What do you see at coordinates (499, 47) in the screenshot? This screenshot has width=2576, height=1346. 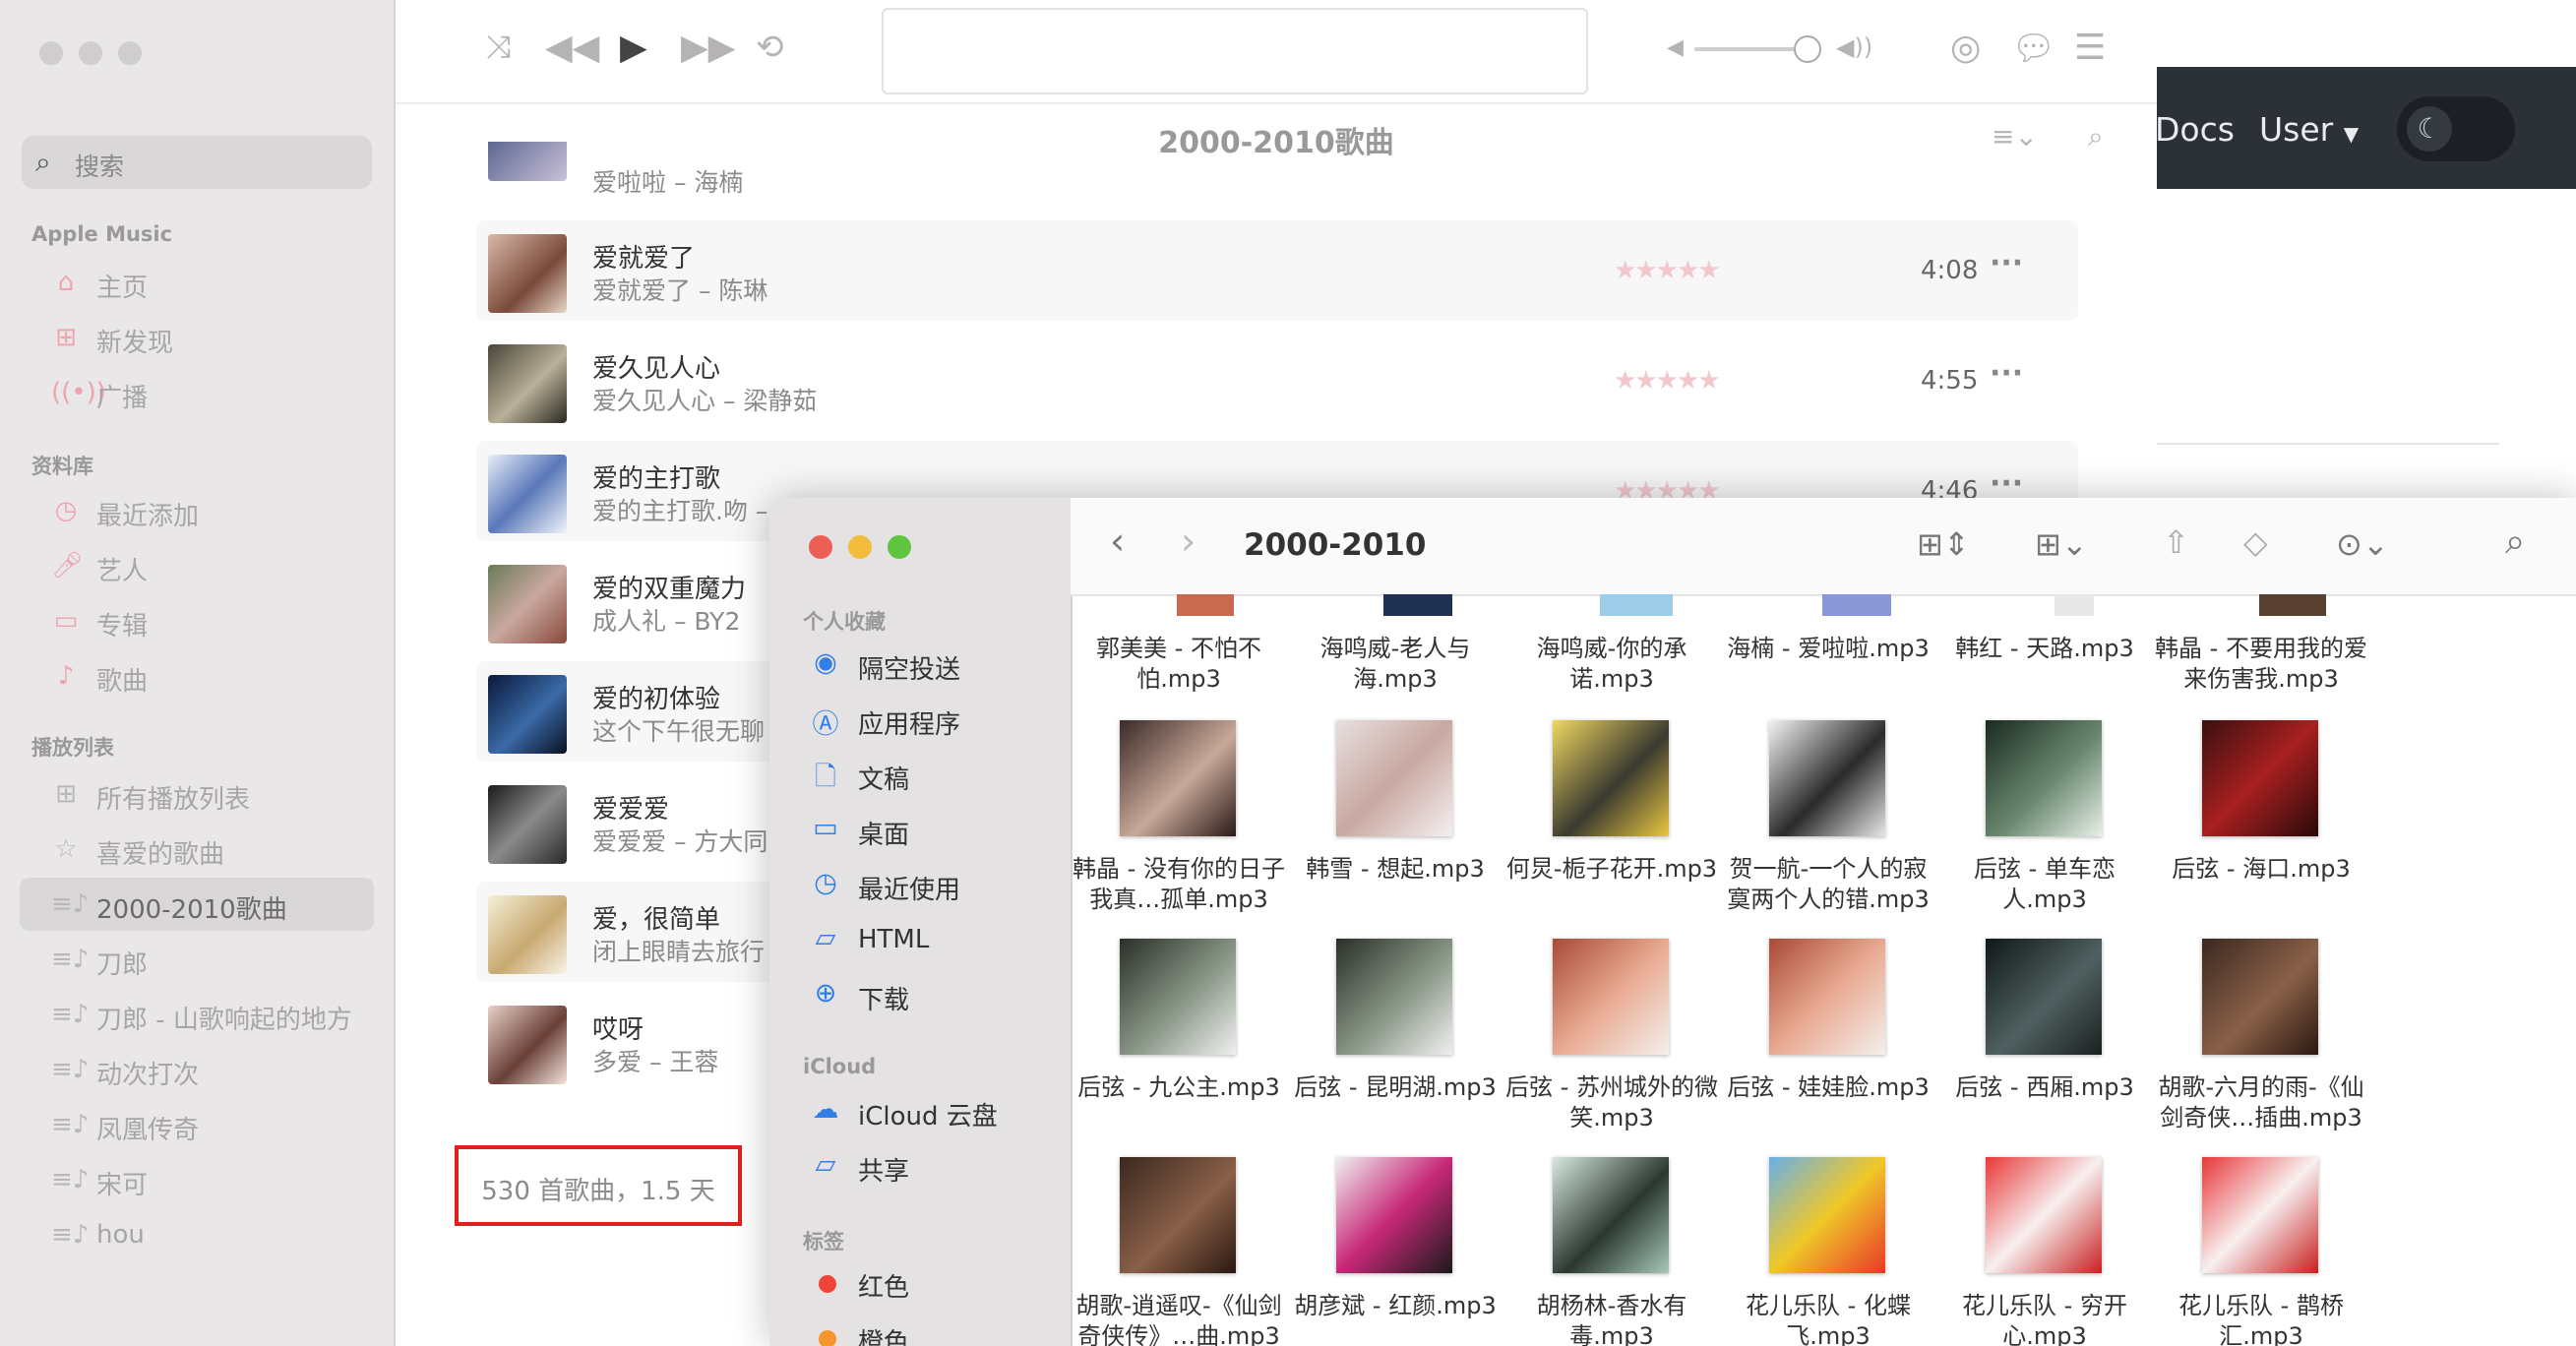 I see `shuffle-icon: ⤨` at bounding box center [499, 47].